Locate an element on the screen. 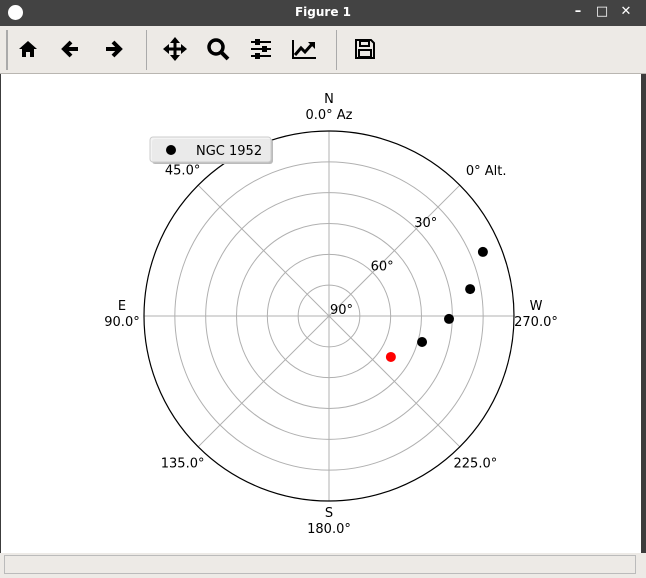 The height and width of the screenshot is (578, 646). azimuth-label: W is located at coordinates (536, 306).